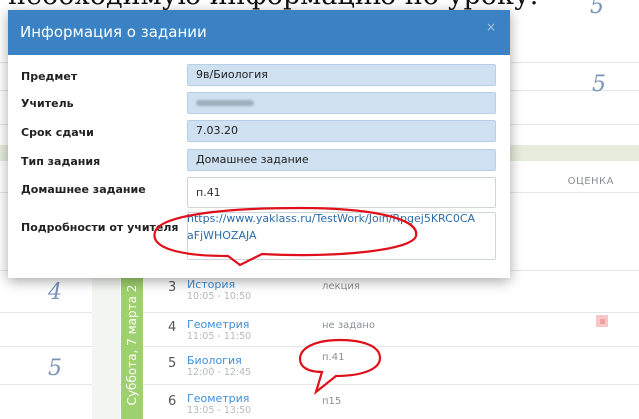  What do you see at coordinates (259, 32) in the screenshot?
I see `modal-header: Информация о задании ×` at bounding box center [259, 32].